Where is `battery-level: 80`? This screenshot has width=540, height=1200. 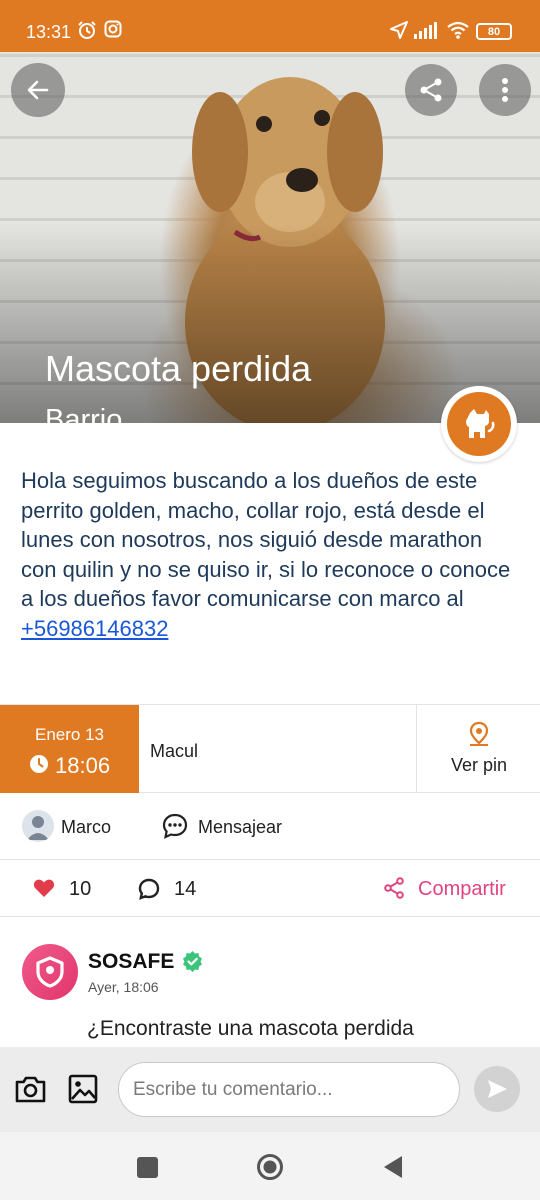 battery-level: 80 is located at coordinates (494, 31).